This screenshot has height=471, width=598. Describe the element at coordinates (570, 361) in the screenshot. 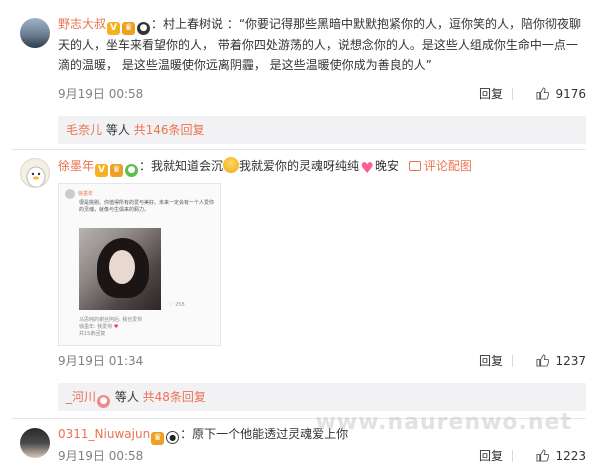

I see `like-count: 1237` at that location.